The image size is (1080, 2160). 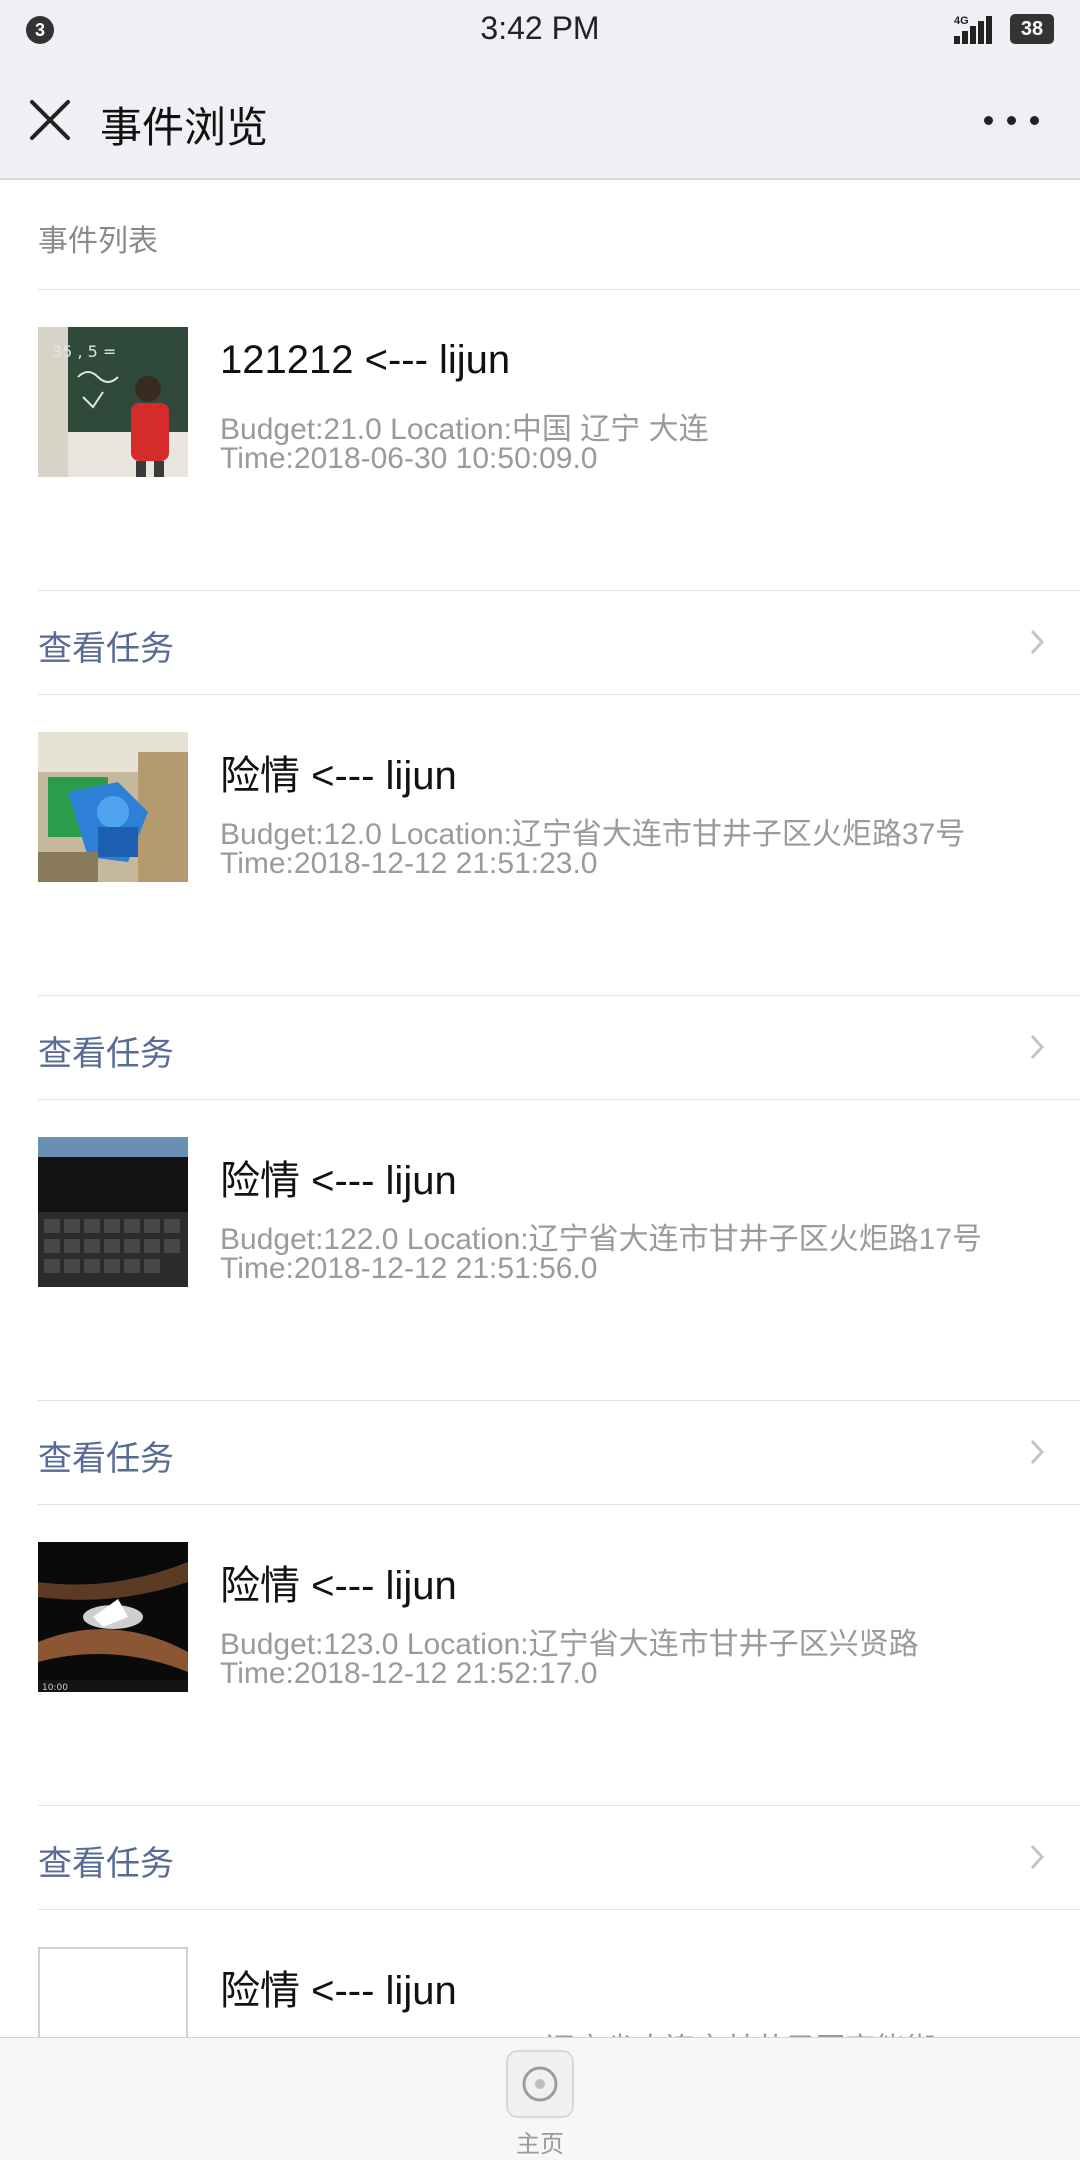 I want to click on close-icon, so click(x=50, y=120).